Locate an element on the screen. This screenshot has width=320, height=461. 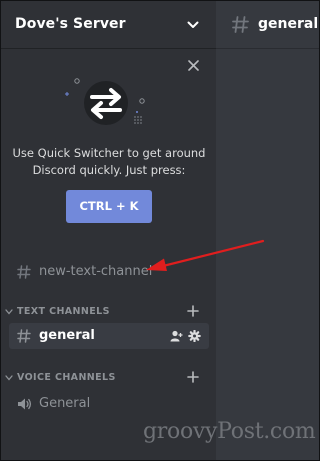
annotation-arrow-icon is located at coordinates (205, 255).